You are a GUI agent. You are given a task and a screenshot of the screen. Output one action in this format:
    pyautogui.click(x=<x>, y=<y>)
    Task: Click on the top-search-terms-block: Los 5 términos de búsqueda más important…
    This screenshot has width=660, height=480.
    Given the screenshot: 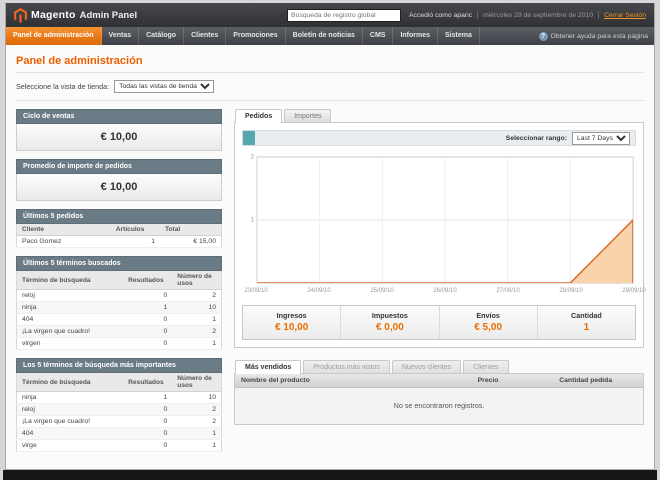 What is the action you would take?
    pyautogui.click(x=119, y=405)
    